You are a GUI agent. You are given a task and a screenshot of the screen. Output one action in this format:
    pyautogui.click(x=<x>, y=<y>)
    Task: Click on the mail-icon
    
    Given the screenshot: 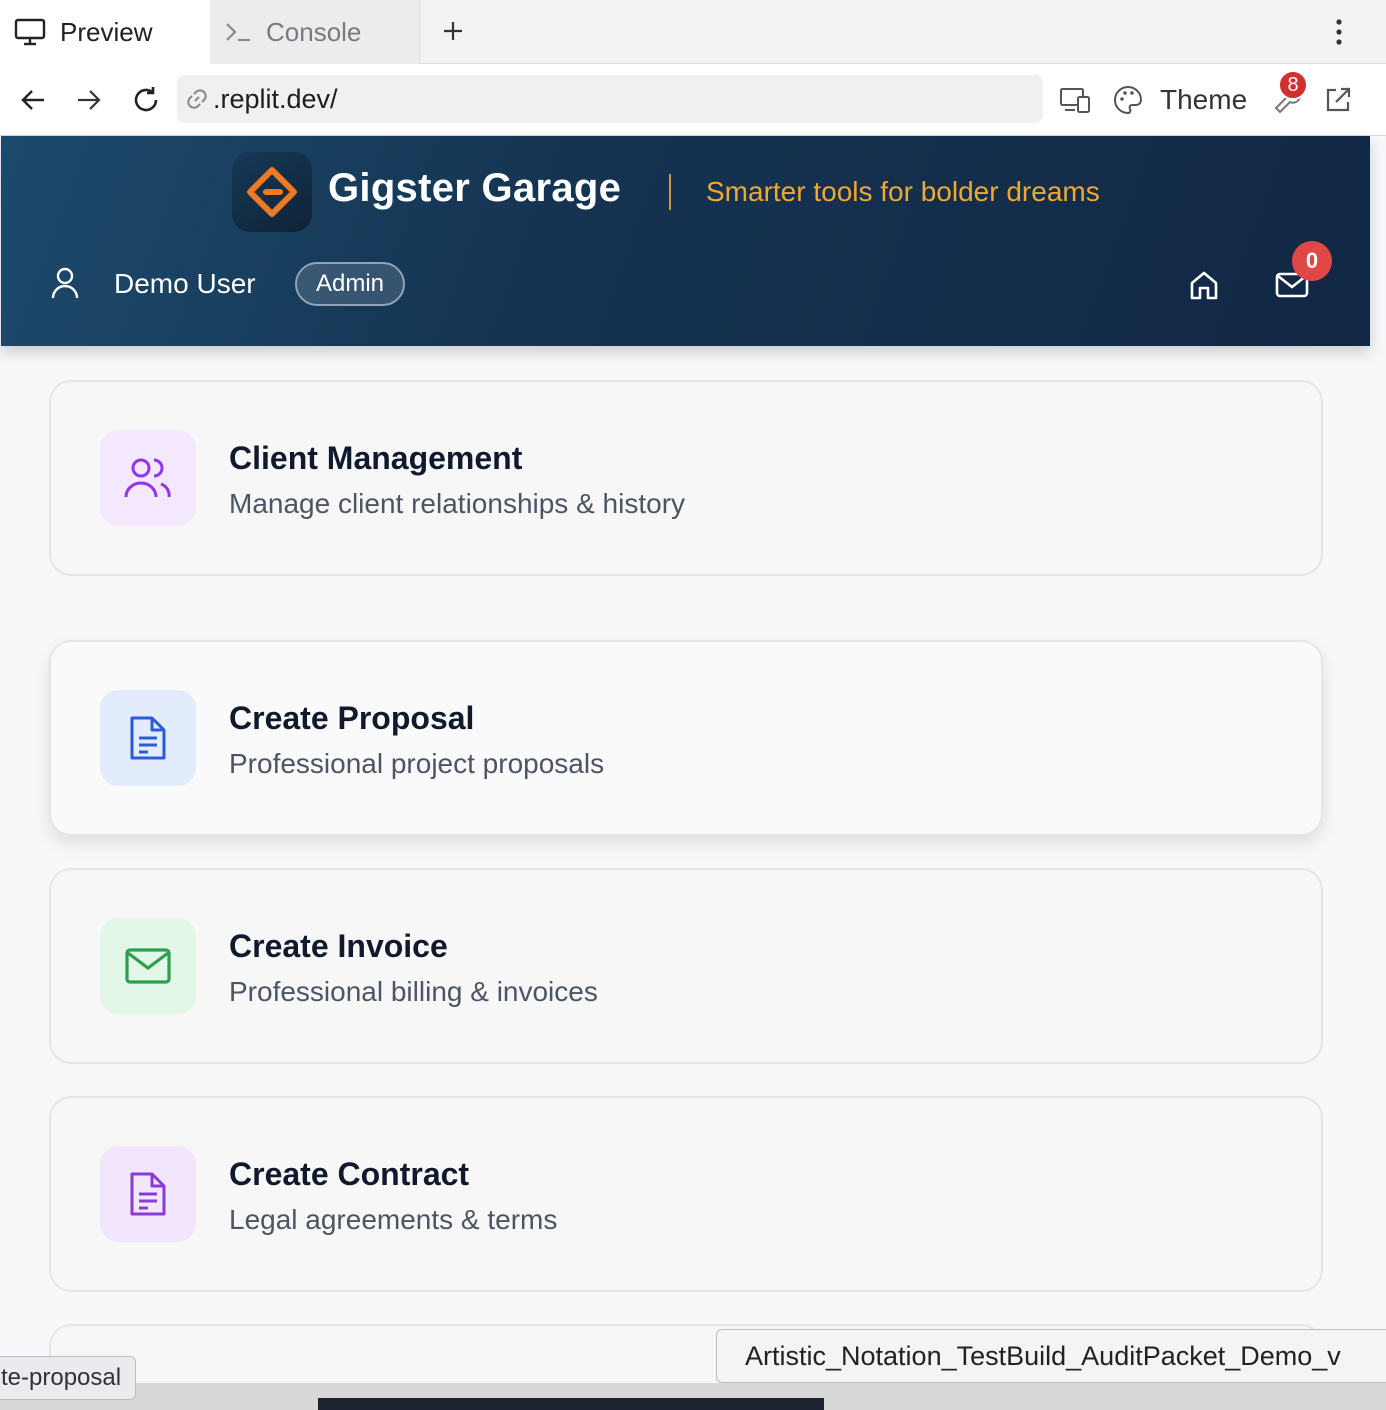 What is the action you would take?
    pyautogui.click(x=148, y=966)
    